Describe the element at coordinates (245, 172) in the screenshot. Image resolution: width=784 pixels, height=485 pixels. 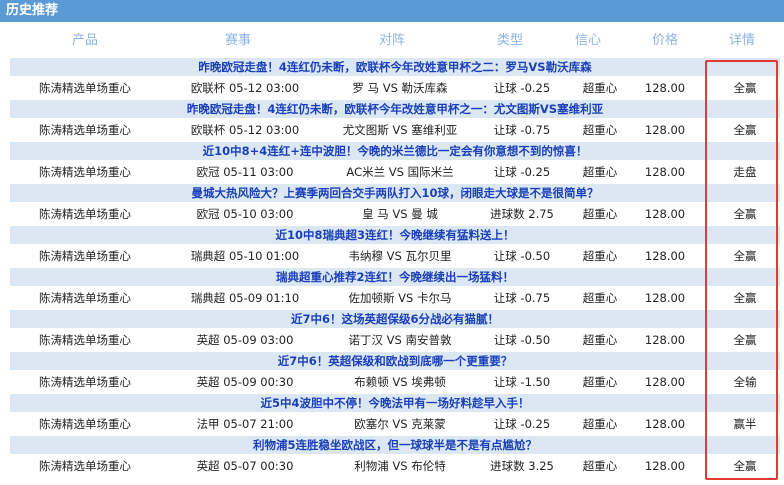
I see `event-cell: 欧冠 05-11 03:00` at that location.